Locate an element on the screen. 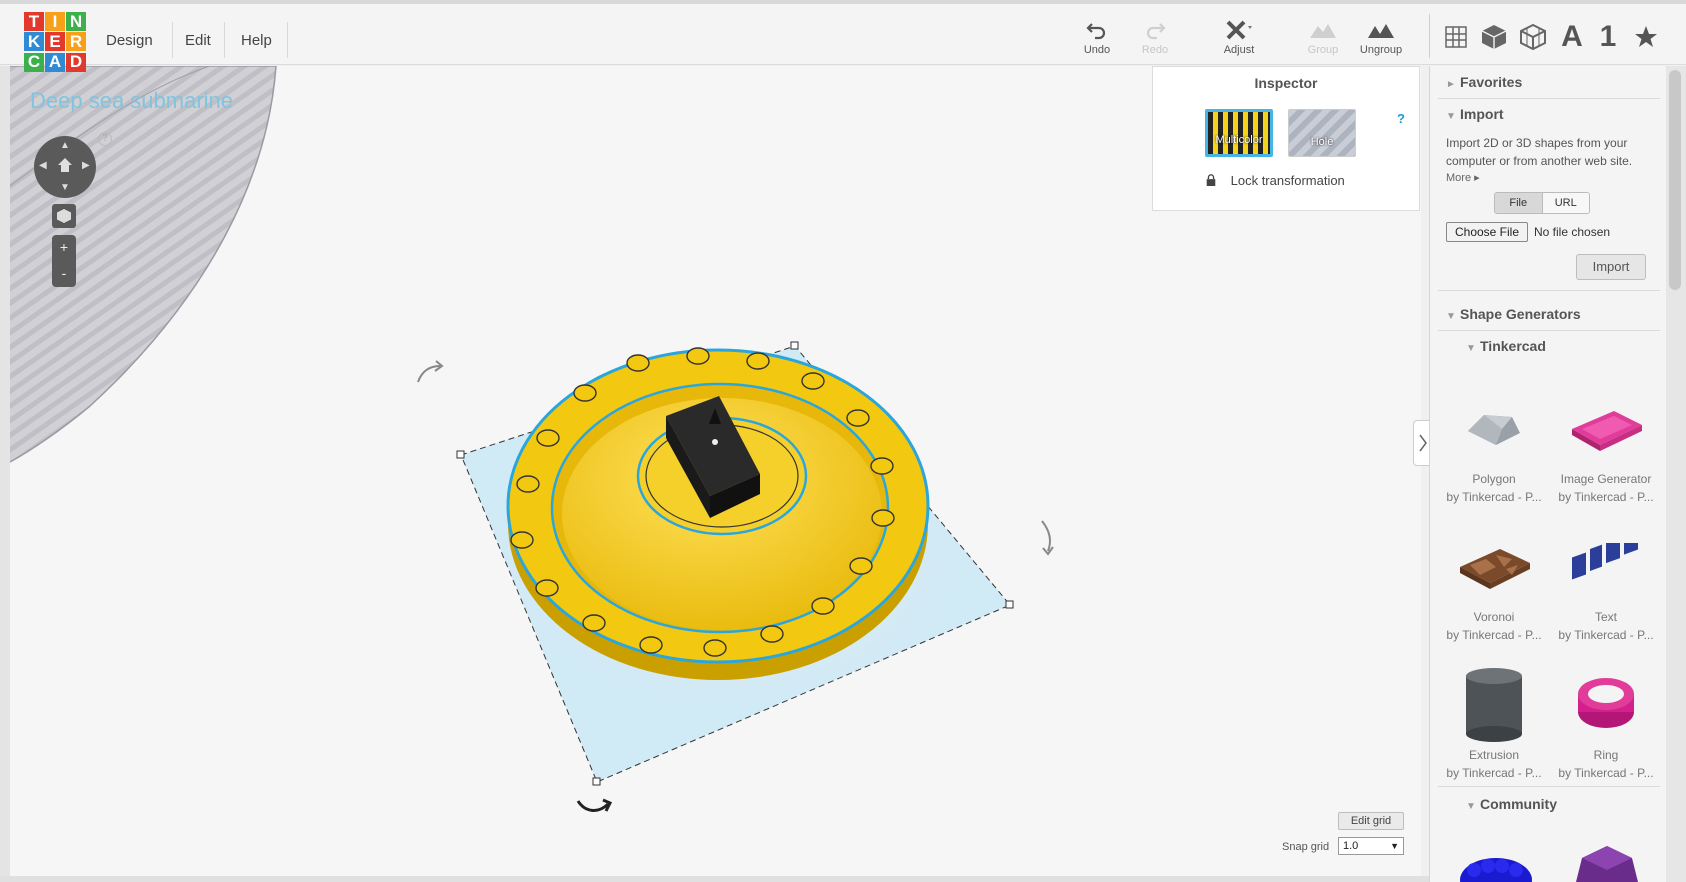 Image resolution: width=1686 pixels, height=882 pixels. adjust-label: Adjust is located at coordinates (1239, 50).